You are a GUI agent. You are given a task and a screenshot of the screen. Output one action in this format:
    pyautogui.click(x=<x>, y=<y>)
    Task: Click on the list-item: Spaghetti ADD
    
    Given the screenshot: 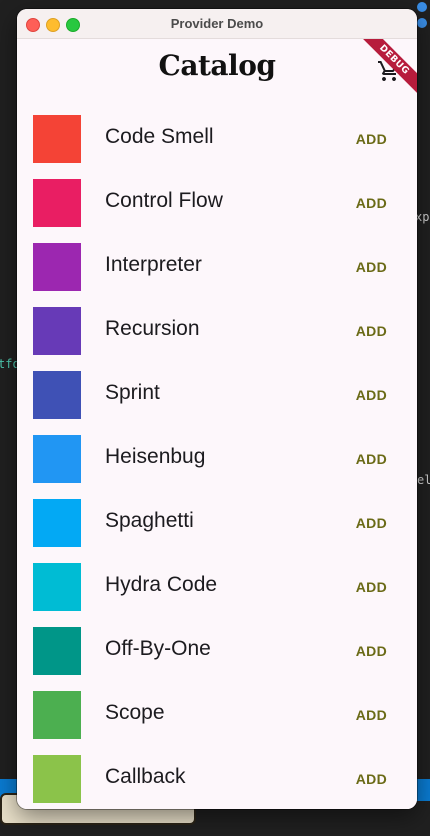 What is the action you would take?
    pyautogui.click(x=217, y=531)
    